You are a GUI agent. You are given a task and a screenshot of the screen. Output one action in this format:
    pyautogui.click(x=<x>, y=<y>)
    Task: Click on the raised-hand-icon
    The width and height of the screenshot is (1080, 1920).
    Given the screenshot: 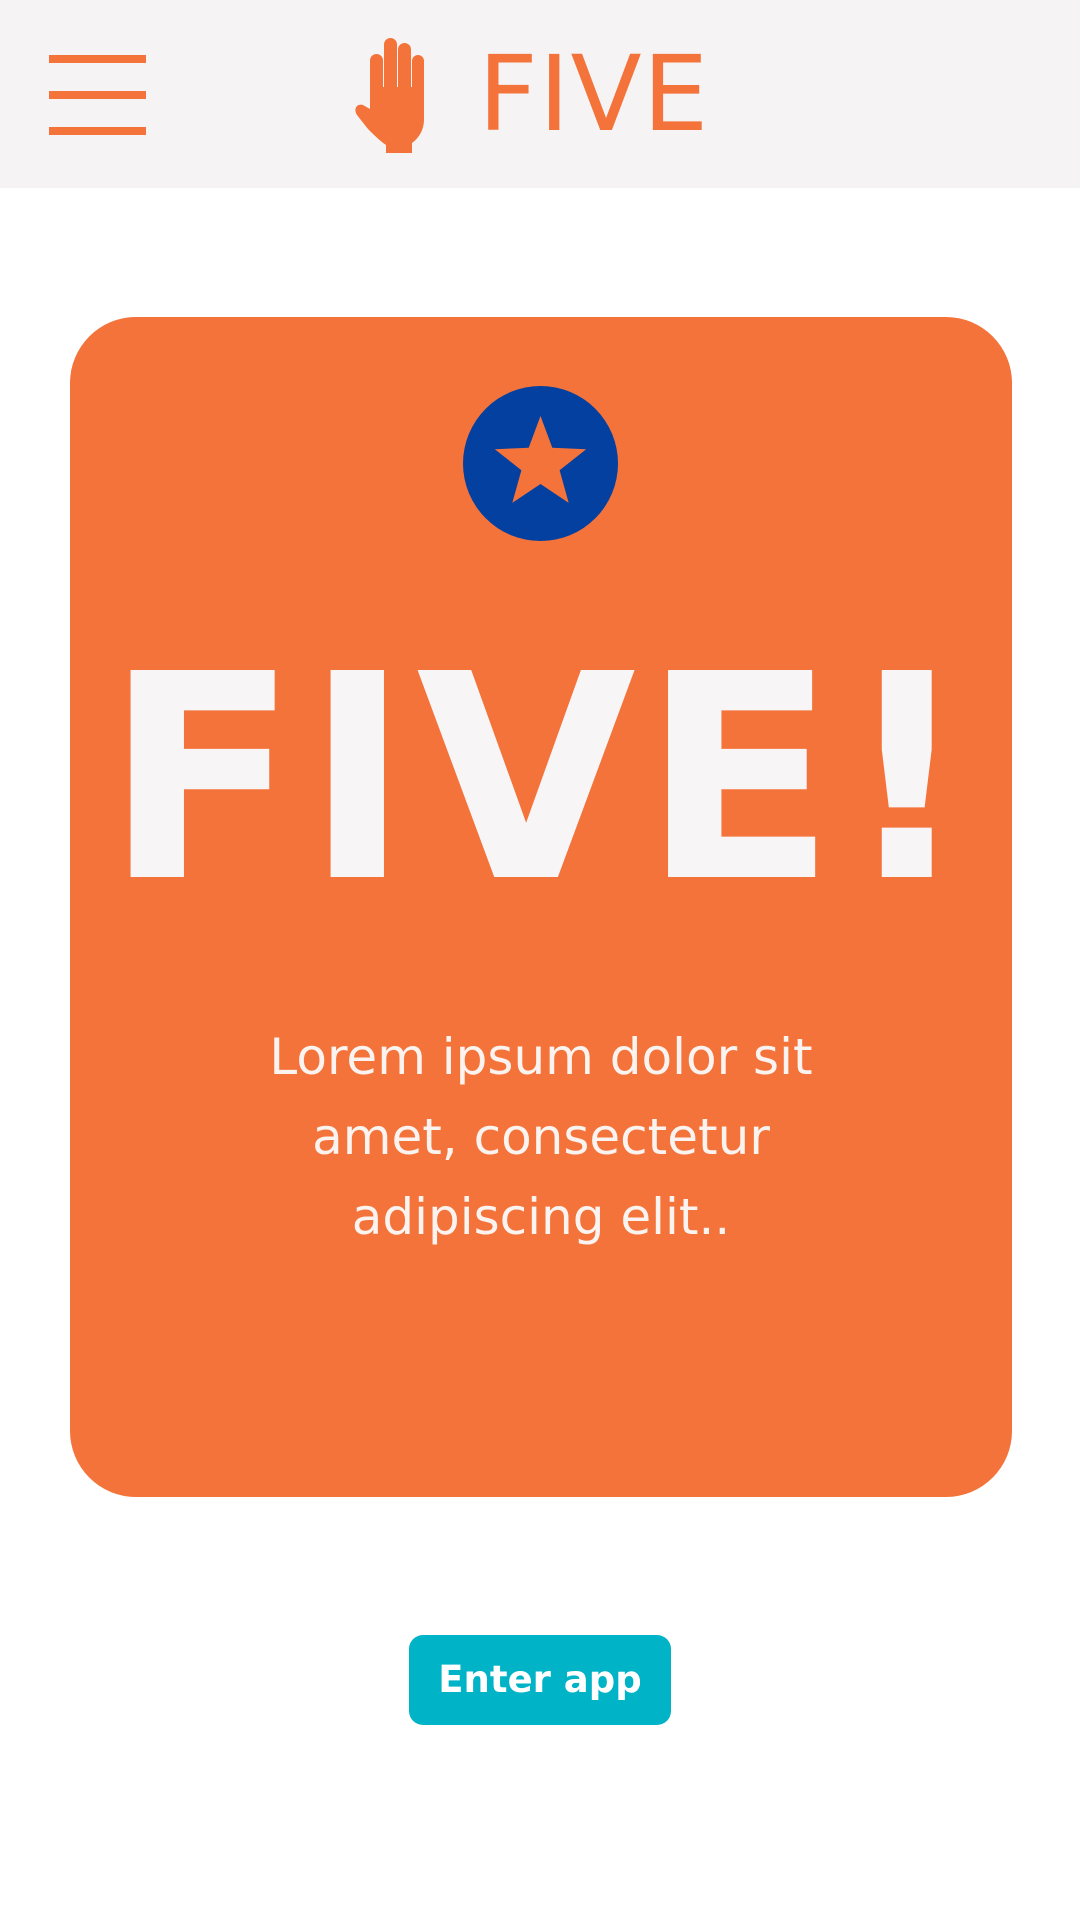 What is the action you would take?
    pyautogui.click(x=389, y=95)
    